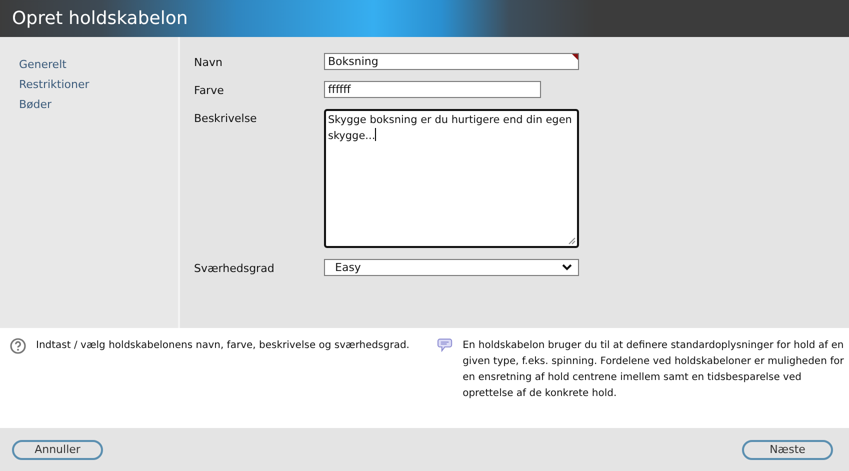  Describe the element at coordinates (89, 108) in the screenshot. I see `sidebar-item: Bøder` at that location.